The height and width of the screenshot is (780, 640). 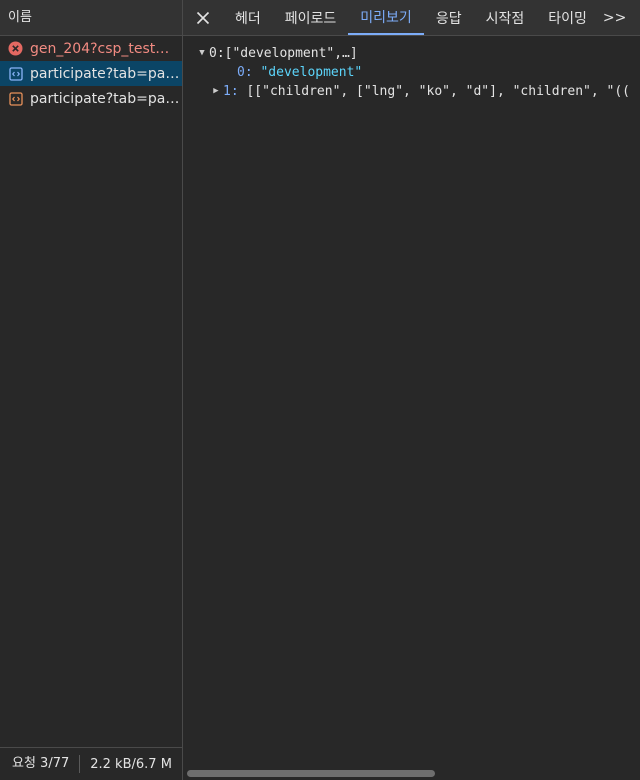 What do you see at coordinates (91, 18) in the screenshot?
I see `name-column-header: 이름` at bounding box center [91, 18].